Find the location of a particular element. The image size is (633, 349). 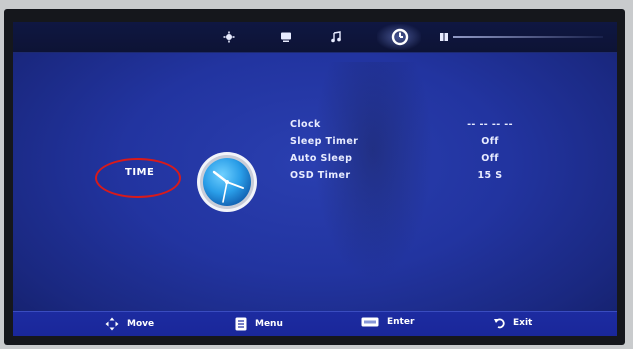

menu-item-label: Sleep Timer is located at coordinates (324, 141).